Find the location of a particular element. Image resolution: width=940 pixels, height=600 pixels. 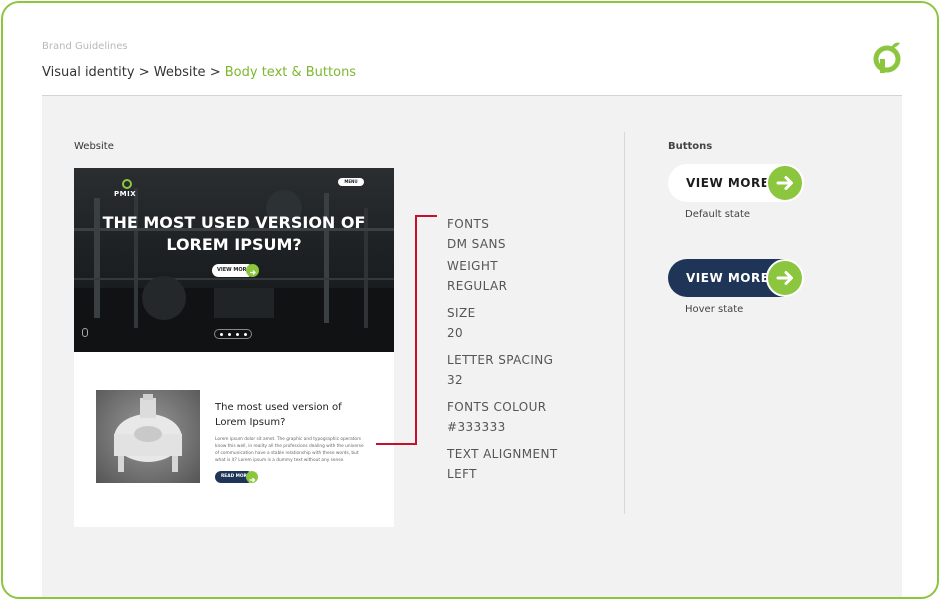

spec-key: FONTS is located at coordinates (468, 224).